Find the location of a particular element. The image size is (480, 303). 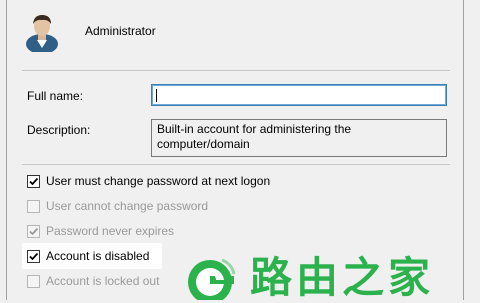

option-label: Password never expires is located at coordinates (110, 231).